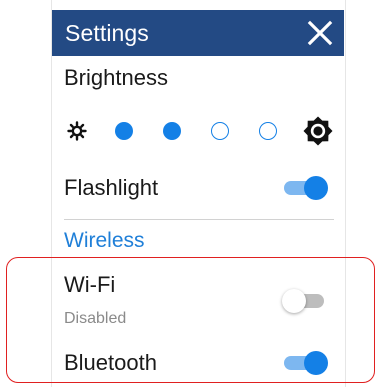  I want to click on close-button, so click(320, 33).